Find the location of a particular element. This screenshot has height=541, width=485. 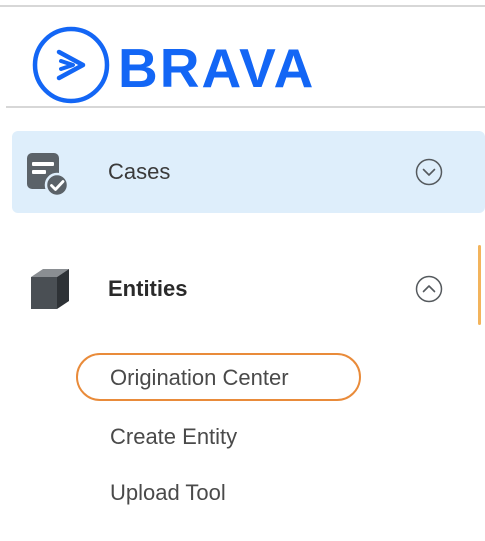

cube-icon is located at coordinates (50, 289).